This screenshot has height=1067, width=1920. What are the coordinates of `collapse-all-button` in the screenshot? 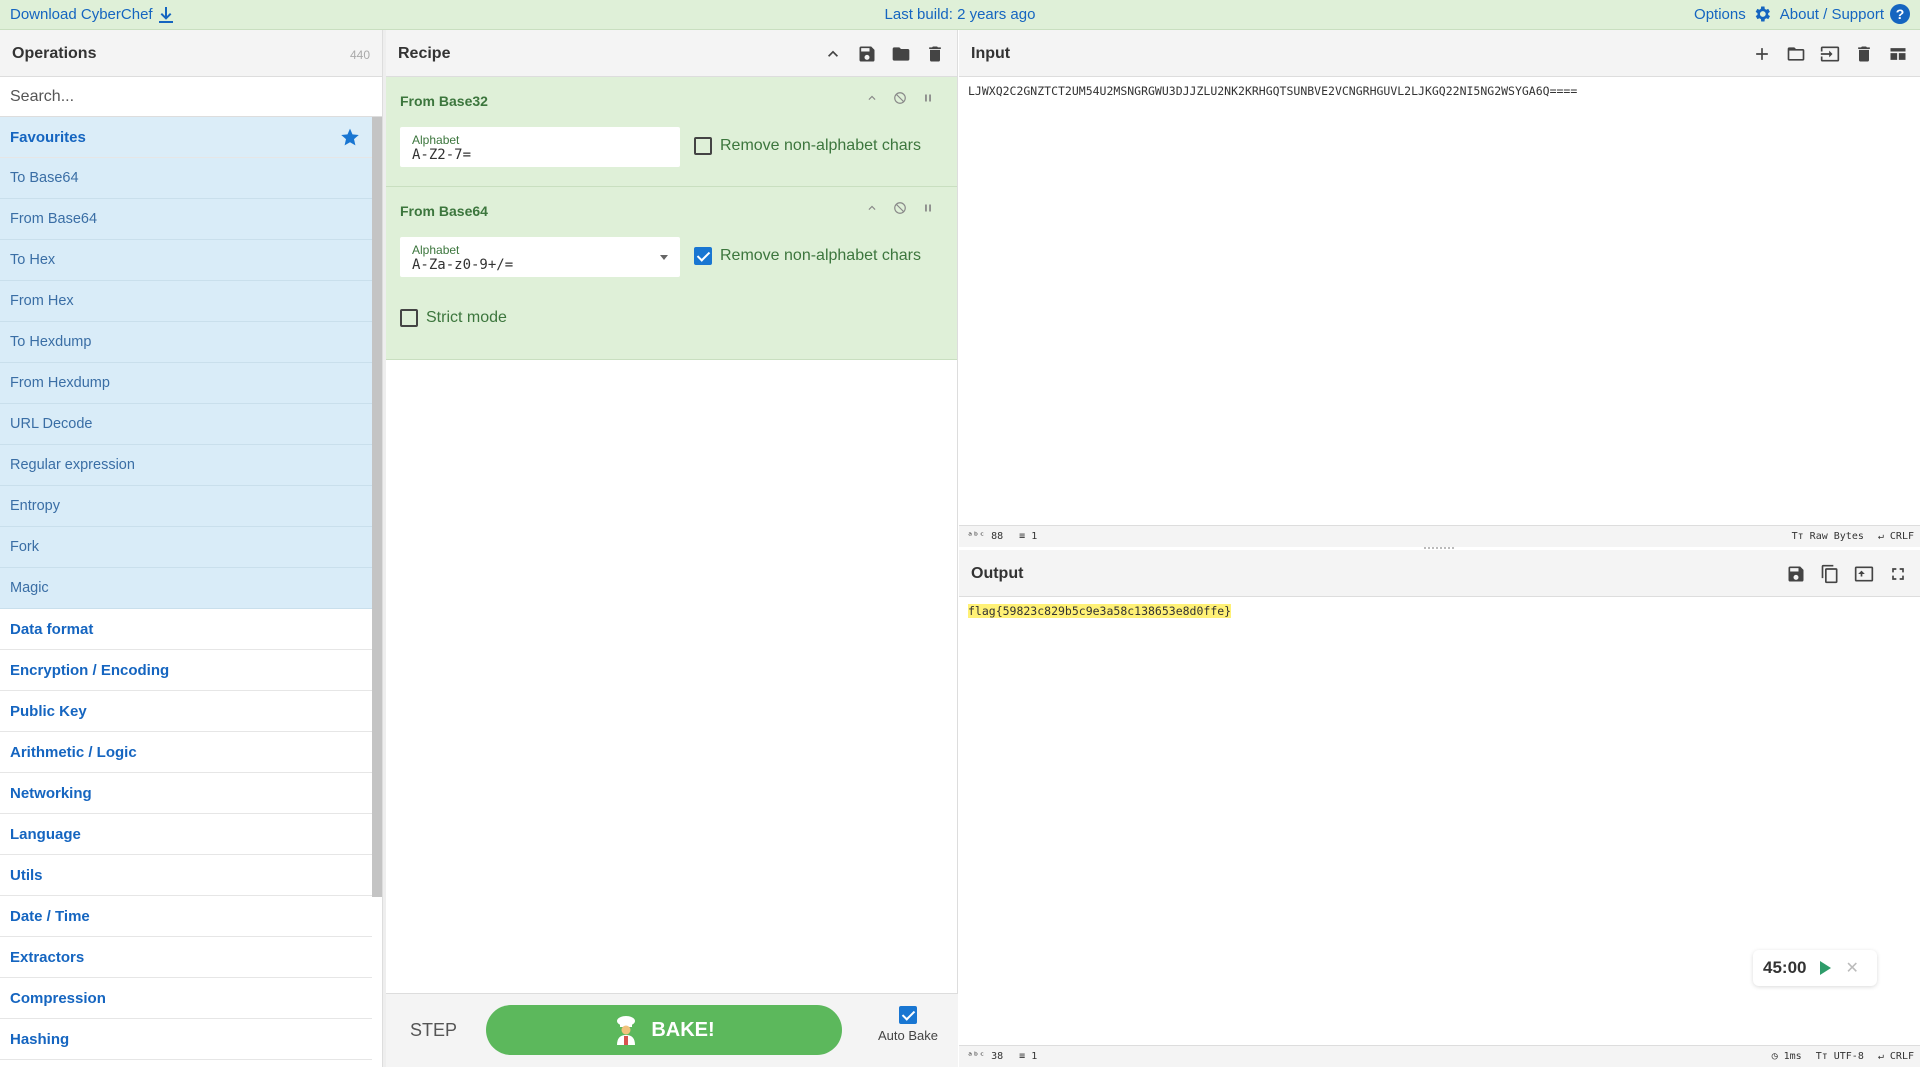 It's located at (833, 54).